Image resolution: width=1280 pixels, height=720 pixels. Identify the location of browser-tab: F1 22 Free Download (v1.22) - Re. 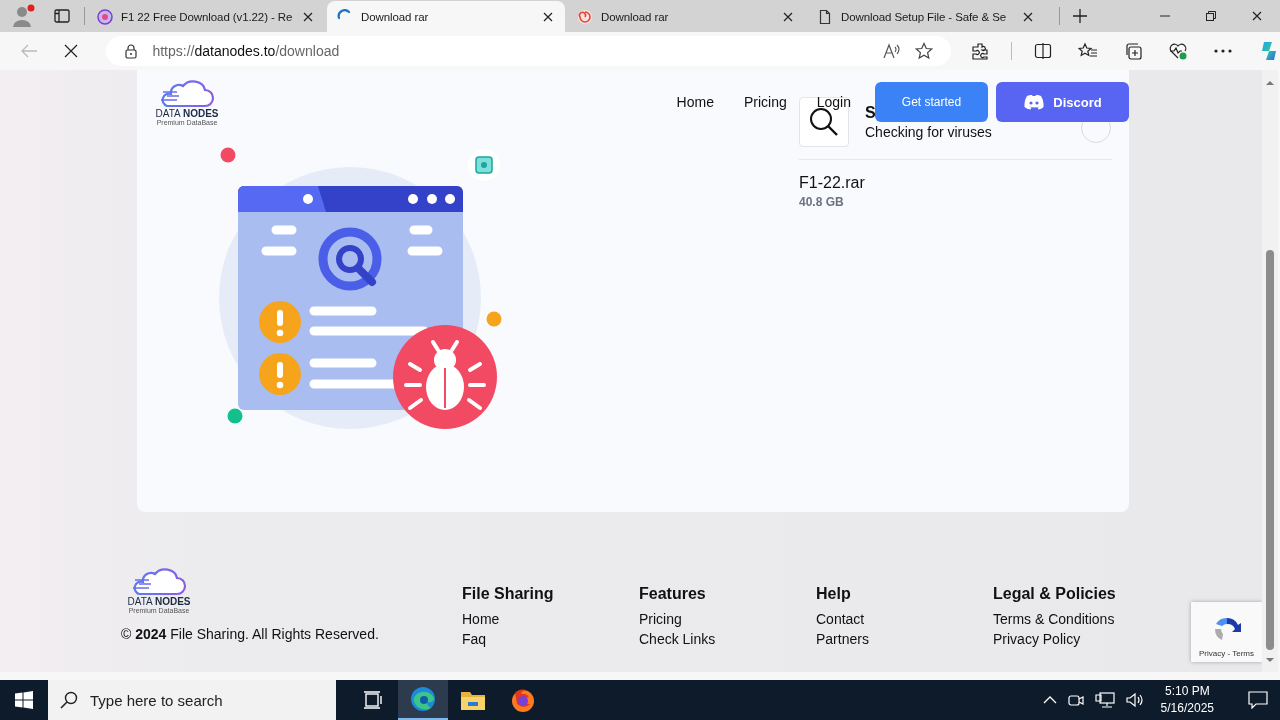
(206, 16).